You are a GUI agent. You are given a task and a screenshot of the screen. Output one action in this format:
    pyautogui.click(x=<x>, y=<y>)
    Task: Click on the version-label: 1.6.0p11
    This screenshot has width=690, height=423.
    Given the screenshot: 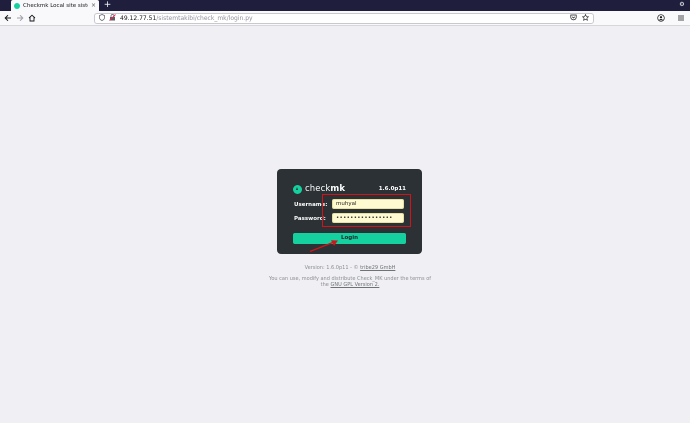 What is the action you would take?
    pyautogui.click(x=392, y=189)
    